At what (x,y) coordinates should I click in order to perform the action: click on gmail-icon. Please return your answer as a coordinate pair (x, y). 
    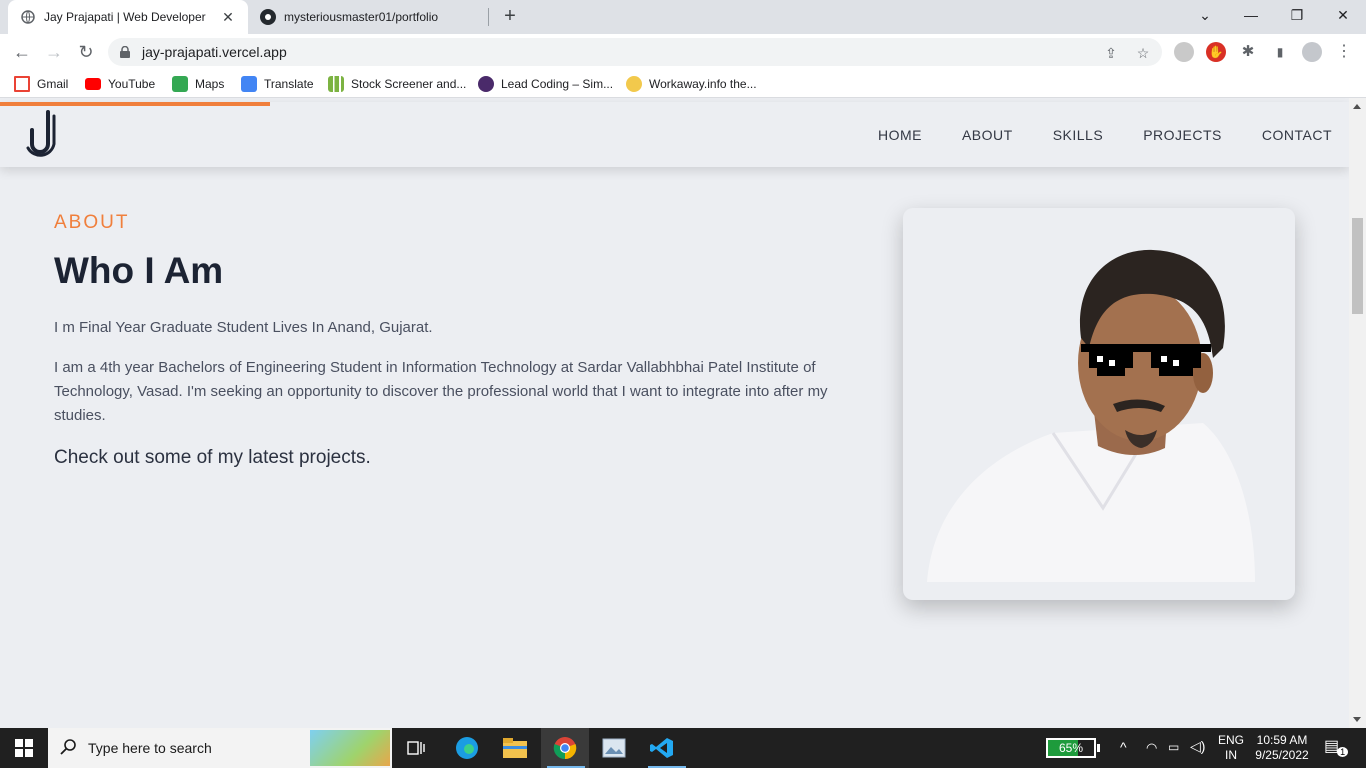
    Looking at the image, I should click on (22, 84).